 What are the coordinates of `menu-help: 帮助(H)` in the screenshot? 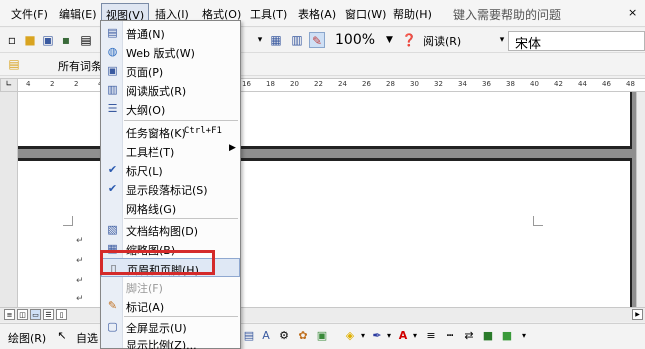 It's located at (412, 14).